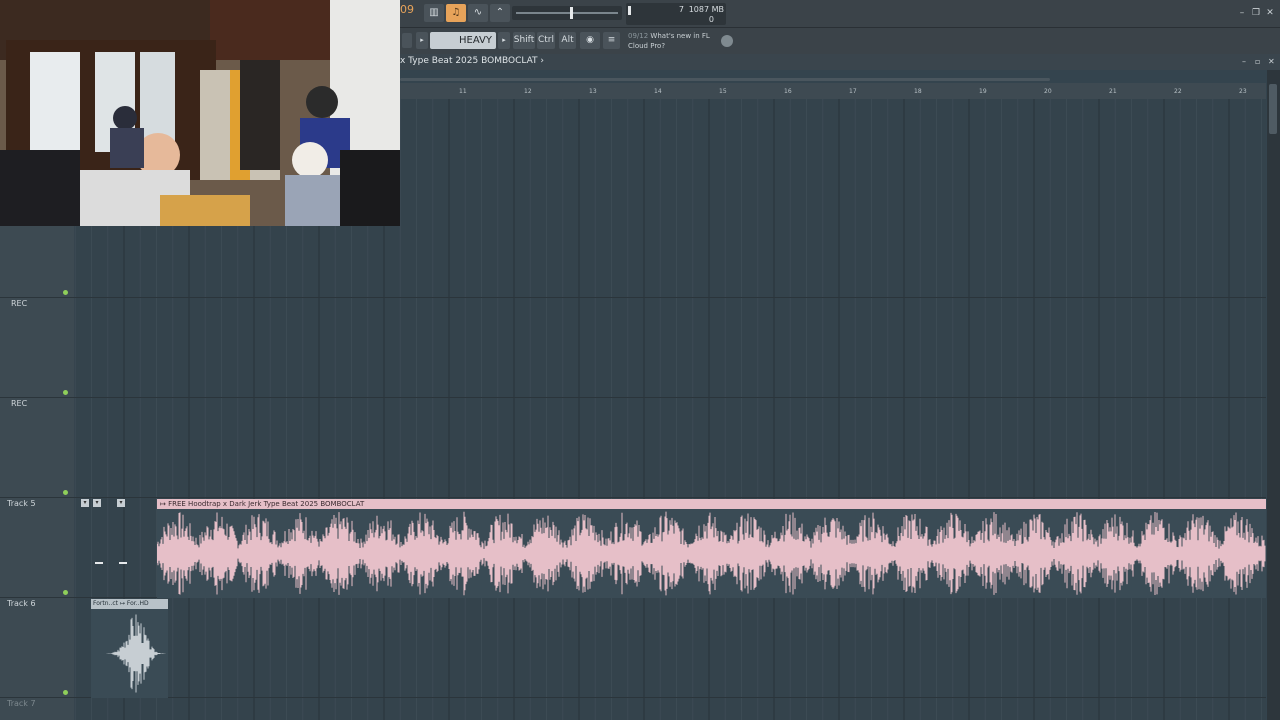  Describe the element at coordinates (21, 703) in the screenshot. I see `track-label-7: Track 7` at that location.